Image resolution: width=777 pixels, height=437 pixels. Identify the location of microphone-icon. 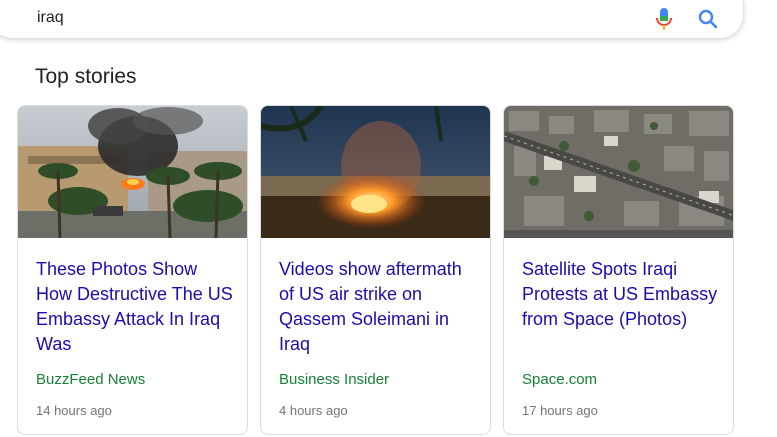
(664, 19).